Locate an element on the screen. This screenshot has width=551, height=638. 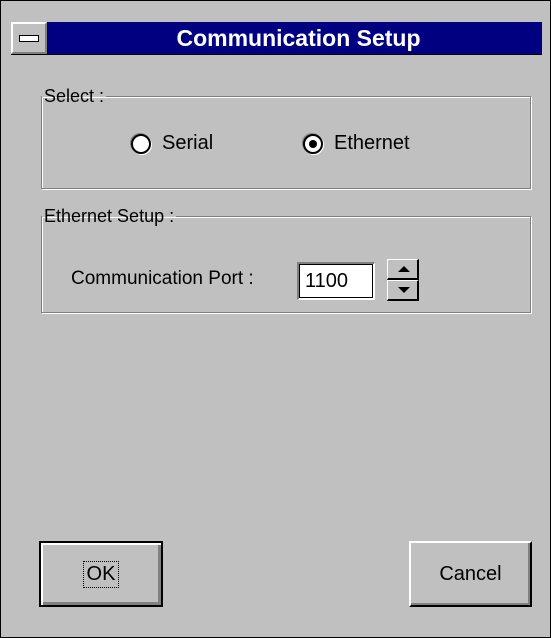
port-spinner is located at coordinates (403, 280).